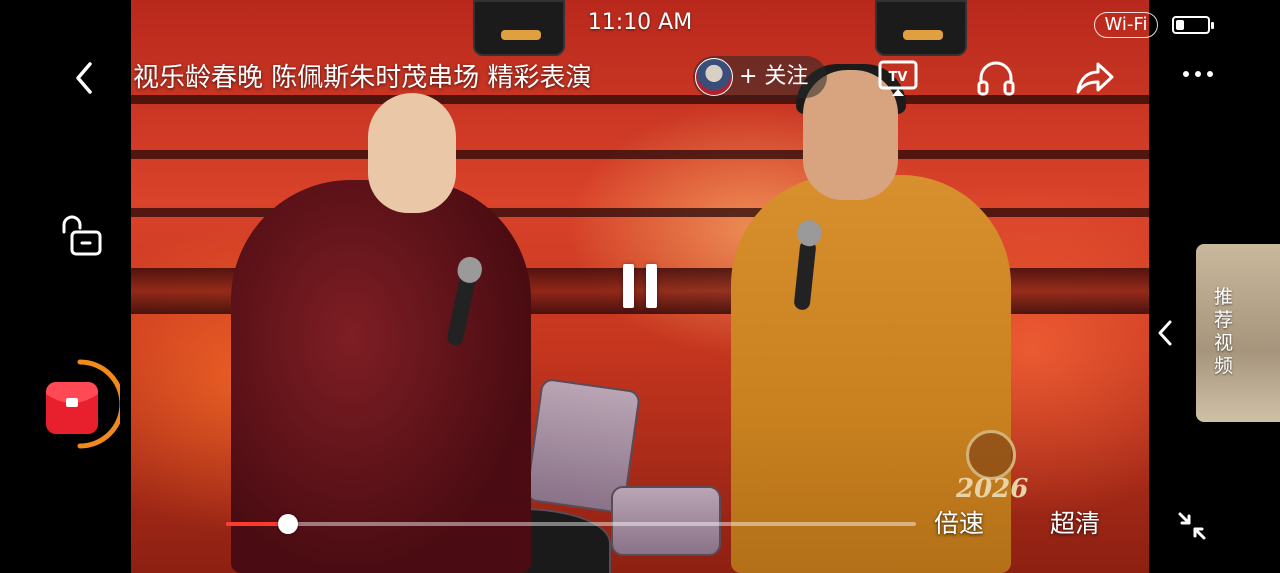 The width and height of the screenshot is (1280, 573). I want to click on screen-lock-button, so click(82, 236).